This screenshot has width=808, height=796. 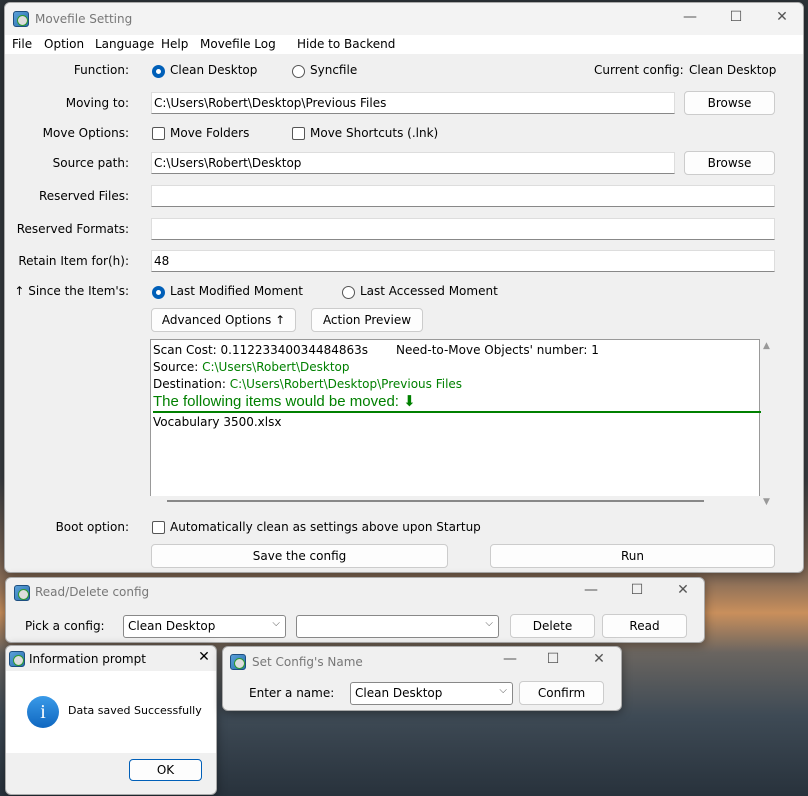 I want to click on menu-language: Language, so click(x=124, y=44).